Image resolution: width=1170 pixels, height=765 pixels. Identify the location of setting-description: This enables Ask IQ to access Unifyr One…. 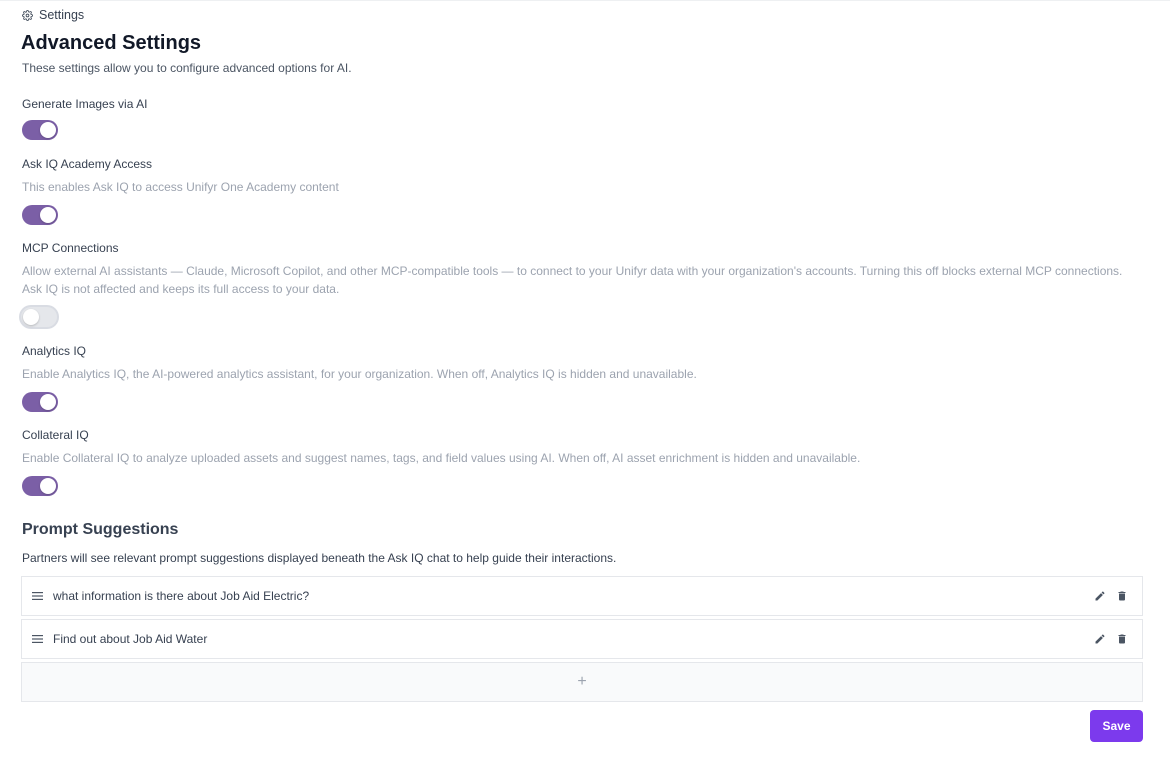
(180, 187).